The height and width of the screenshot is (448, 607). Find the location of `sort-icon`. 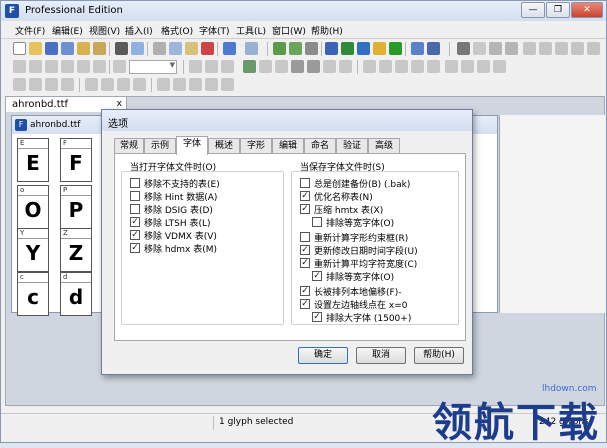

sort-icon is located at coordinates (331, 48).